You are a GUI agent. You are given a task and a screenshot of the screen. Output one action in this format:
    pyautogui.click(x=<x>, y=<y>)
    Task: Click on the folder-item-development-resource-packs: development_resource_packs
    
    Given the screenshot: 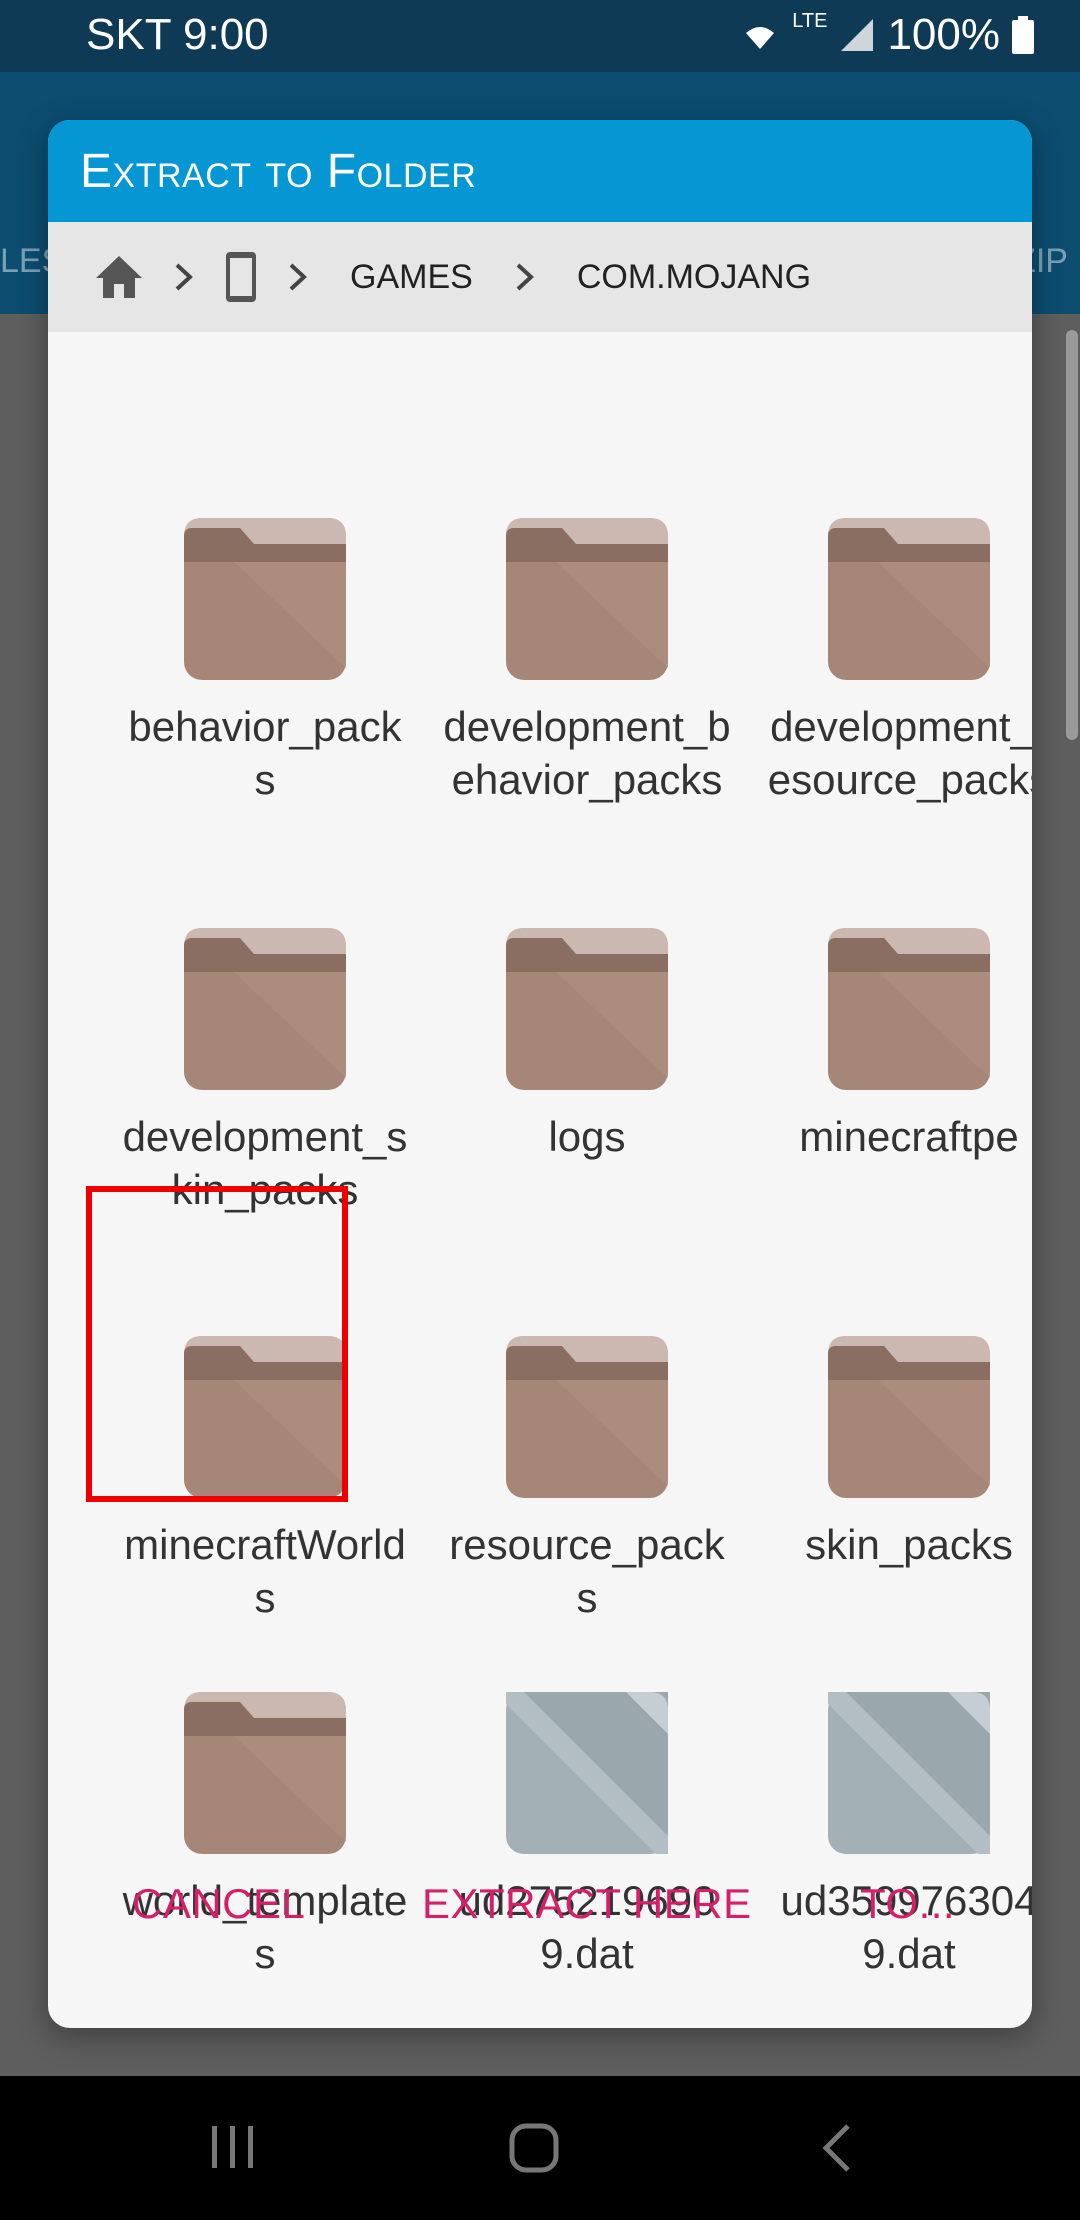 What is the action you would take?
    pyautogui.click(x=895, y=662)
    